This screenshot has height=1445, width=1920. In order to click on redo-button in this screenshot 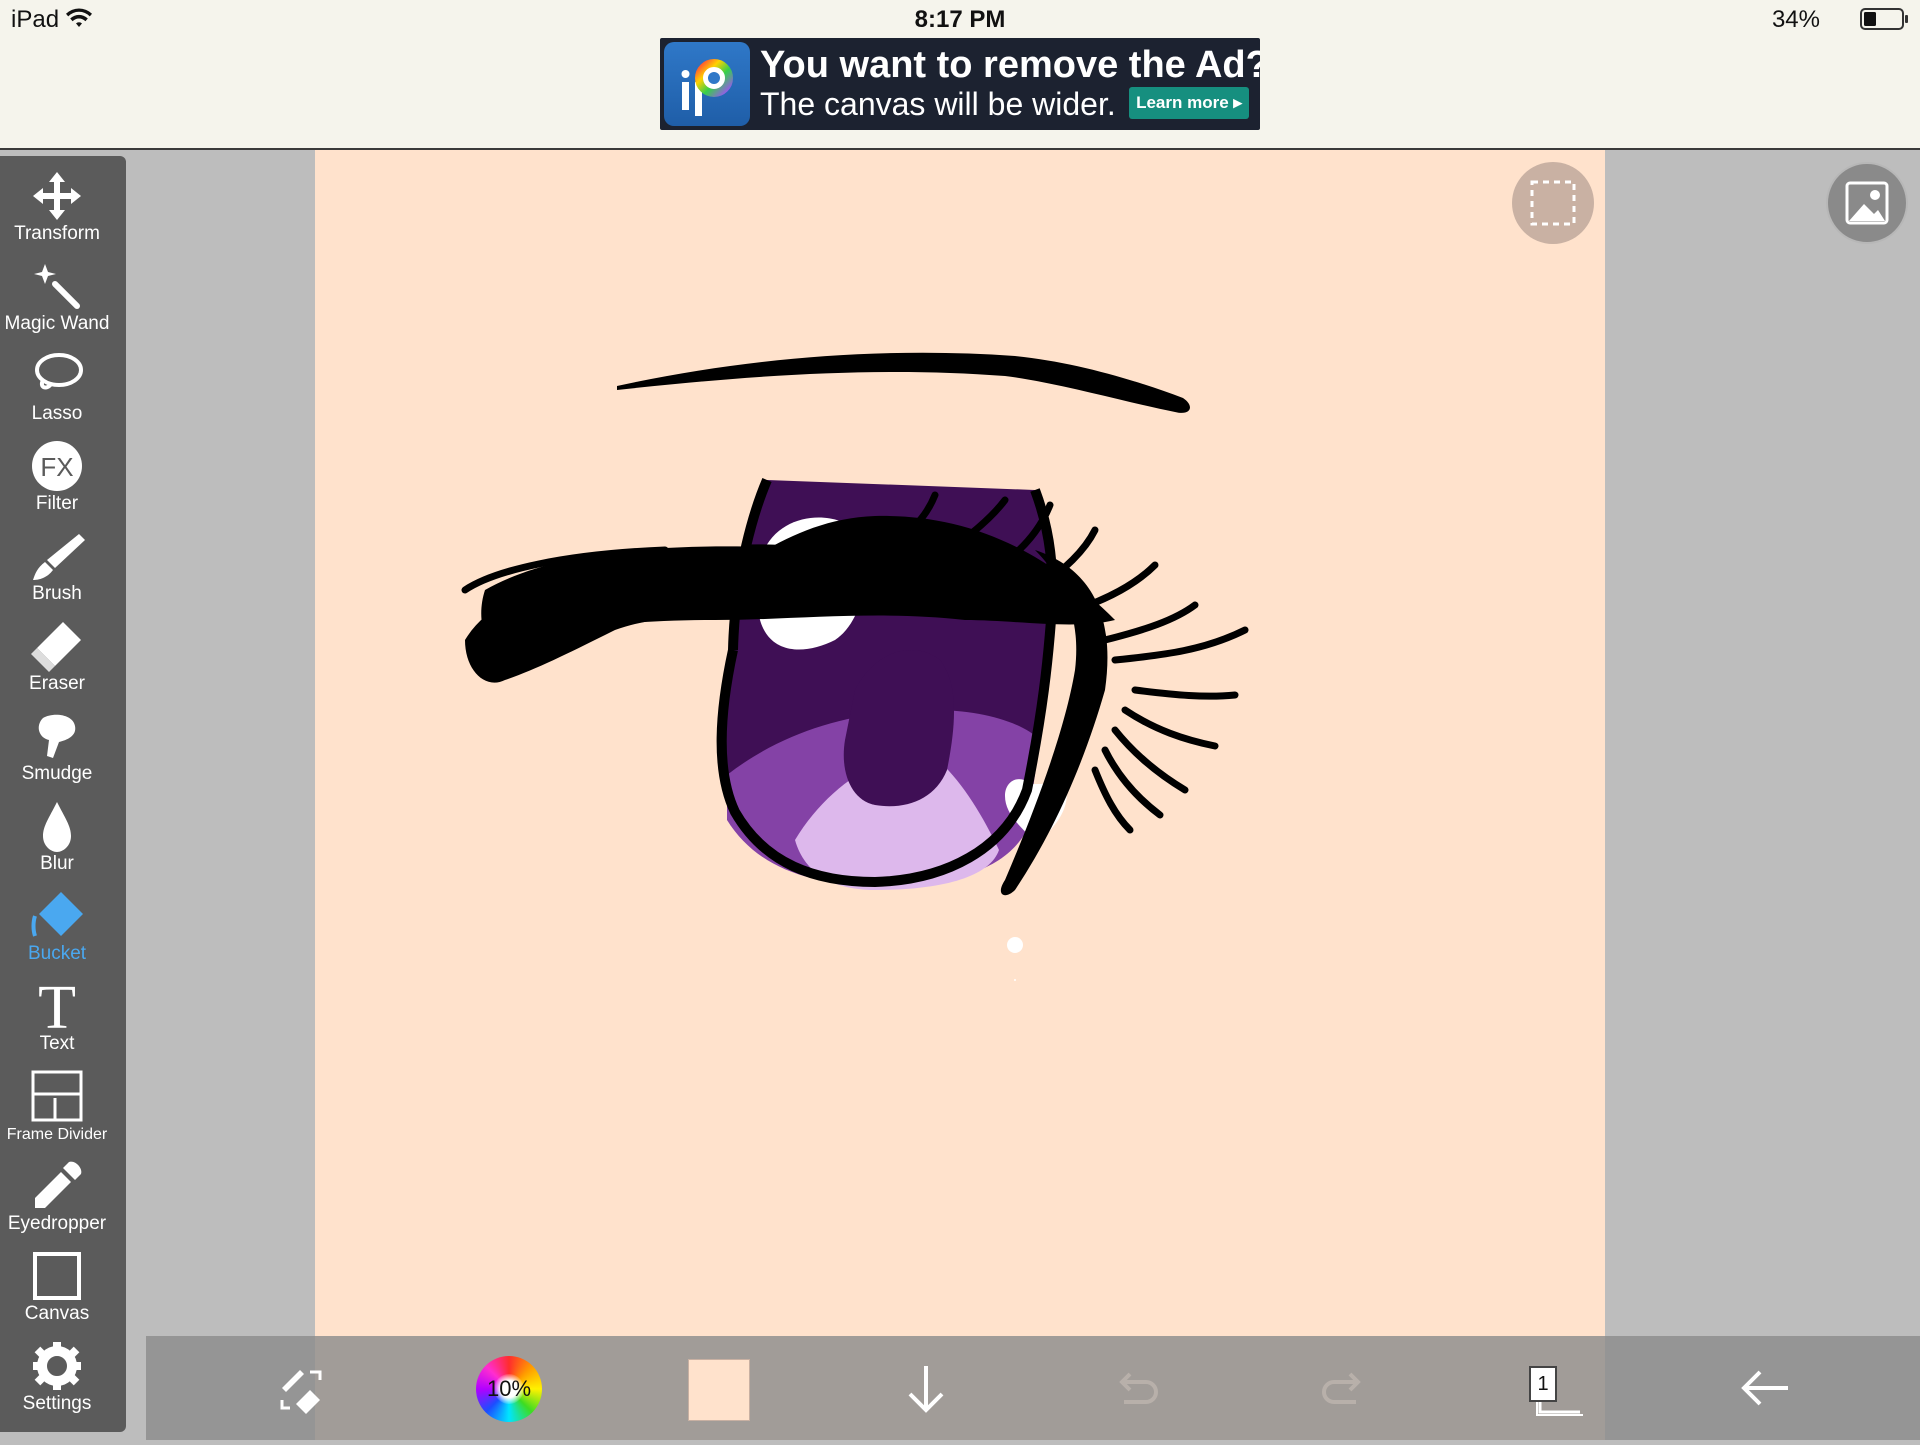, I will do `click(1344, 1388)`.